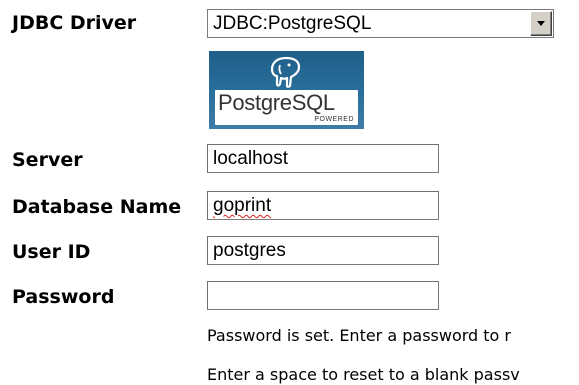  Describe the element at coordinates (334, 119) in the screenshot. I see `logo-subtext: POWERED` at that location.